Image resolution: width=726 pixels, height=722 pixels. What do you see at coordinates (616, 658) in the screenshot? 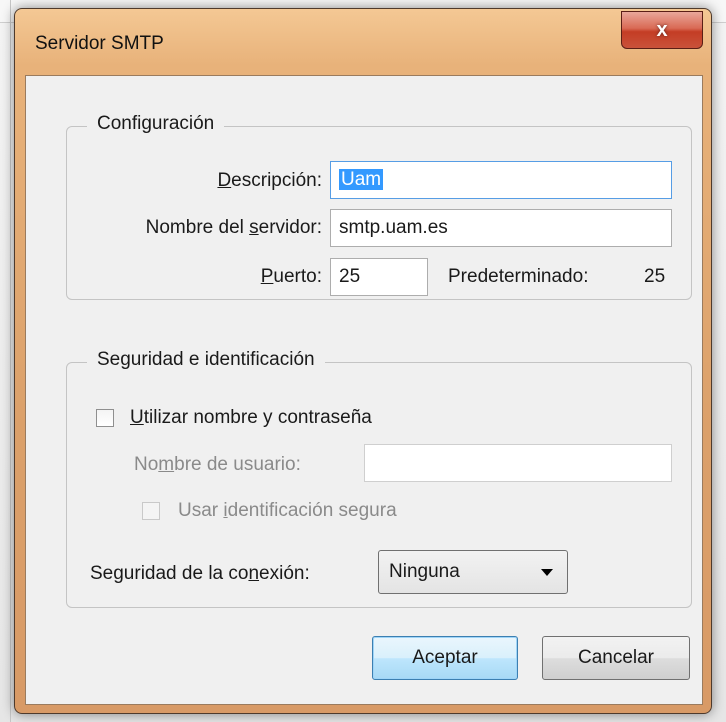
I see `cancelar-button: Cancelar` at bounding box center [616, 658].